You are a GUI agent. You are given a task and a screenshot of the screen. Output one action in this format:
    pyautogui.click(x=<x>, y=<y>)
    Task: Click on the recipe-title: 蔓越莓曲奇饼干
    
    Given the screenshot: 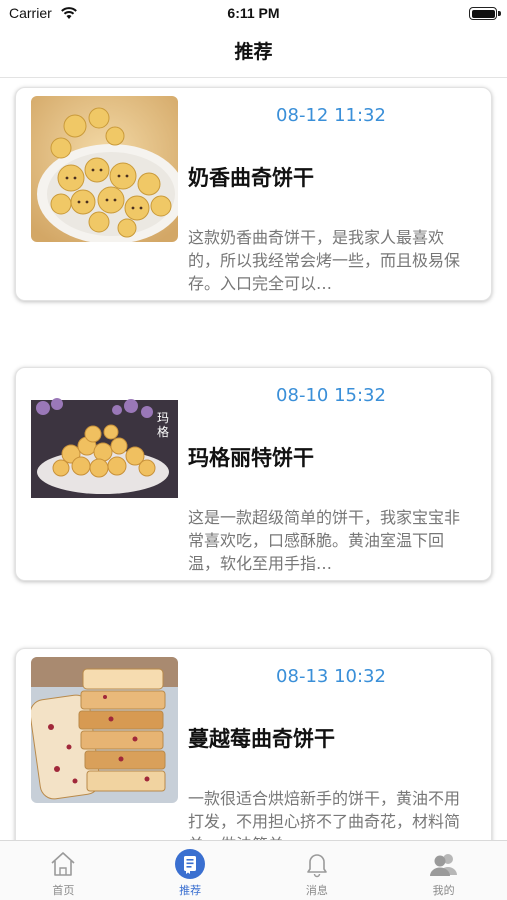 What is the action you would take?
    pyautogui.click(x=261, y=739)
    